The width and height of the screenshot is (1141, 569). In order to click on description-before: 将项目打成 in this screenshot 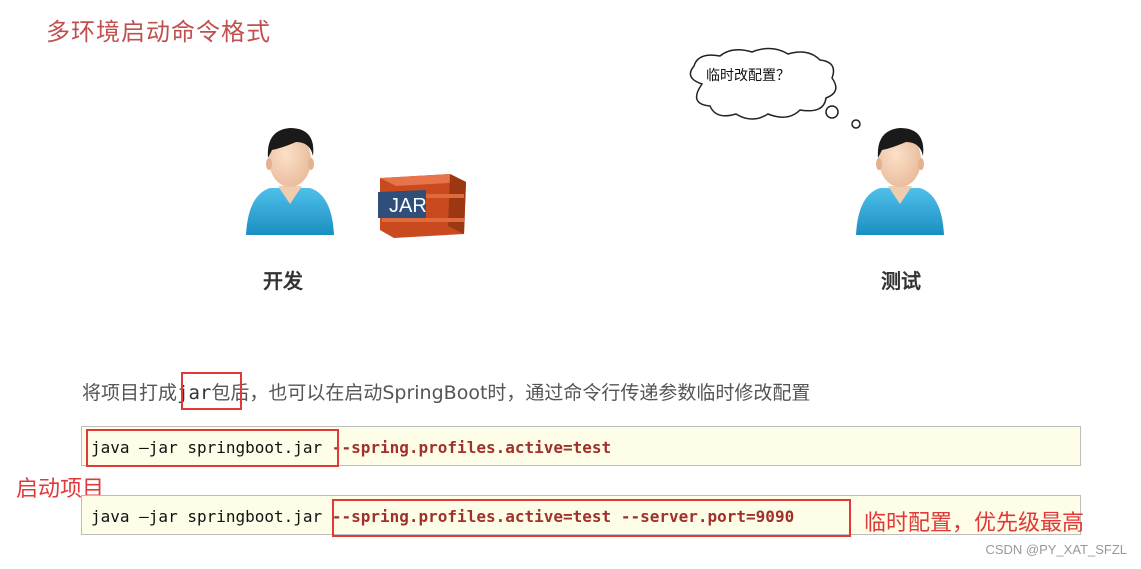, I will do `click(130, 393)`.